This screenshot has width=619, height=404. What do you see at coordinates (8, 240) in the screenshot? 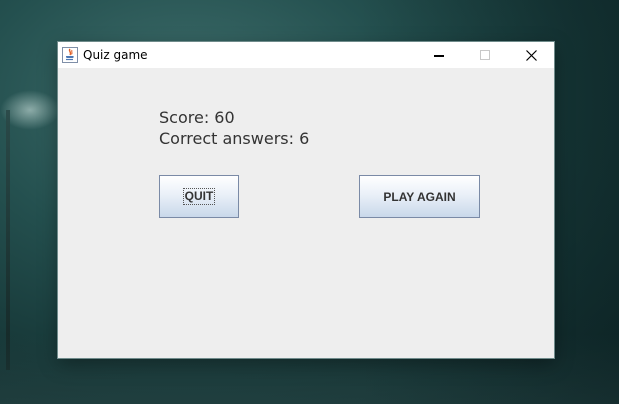
I see `wallpaper-lamp-pole` at bounding box center [8, 240].